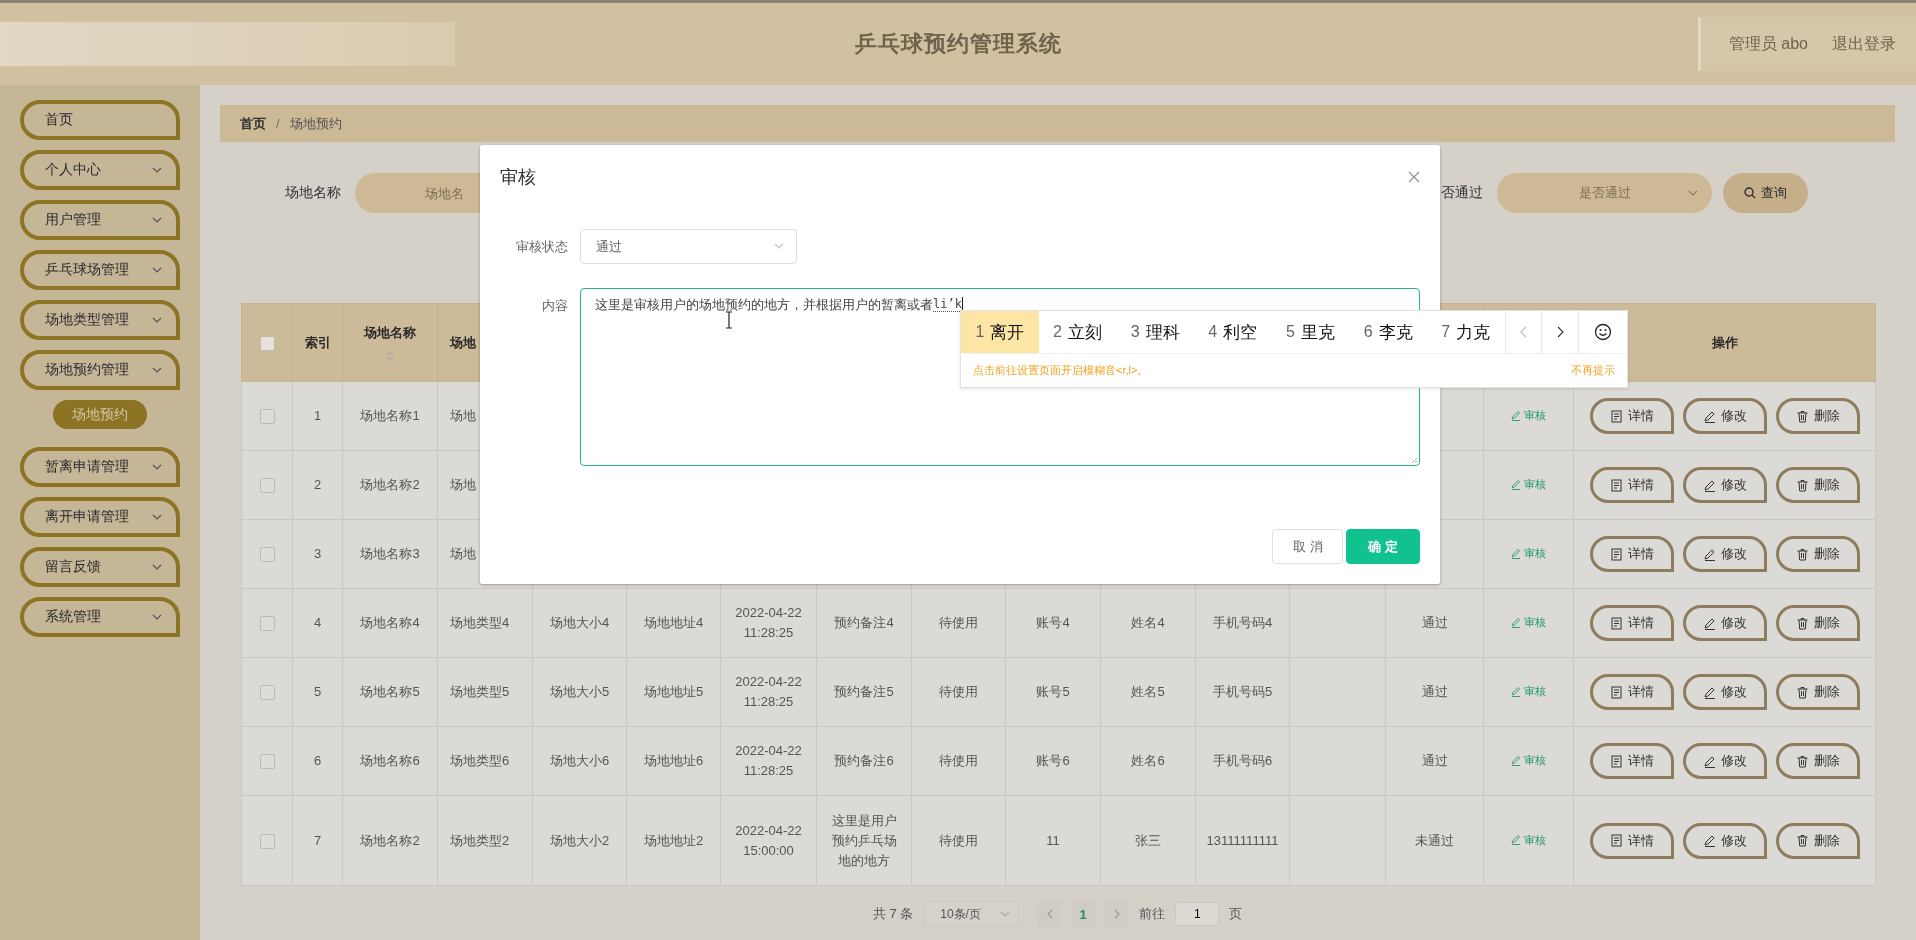  Describe the element at coordinates (1434, 840) in the screenshot. I see `table-cell: 未通过` at that location.